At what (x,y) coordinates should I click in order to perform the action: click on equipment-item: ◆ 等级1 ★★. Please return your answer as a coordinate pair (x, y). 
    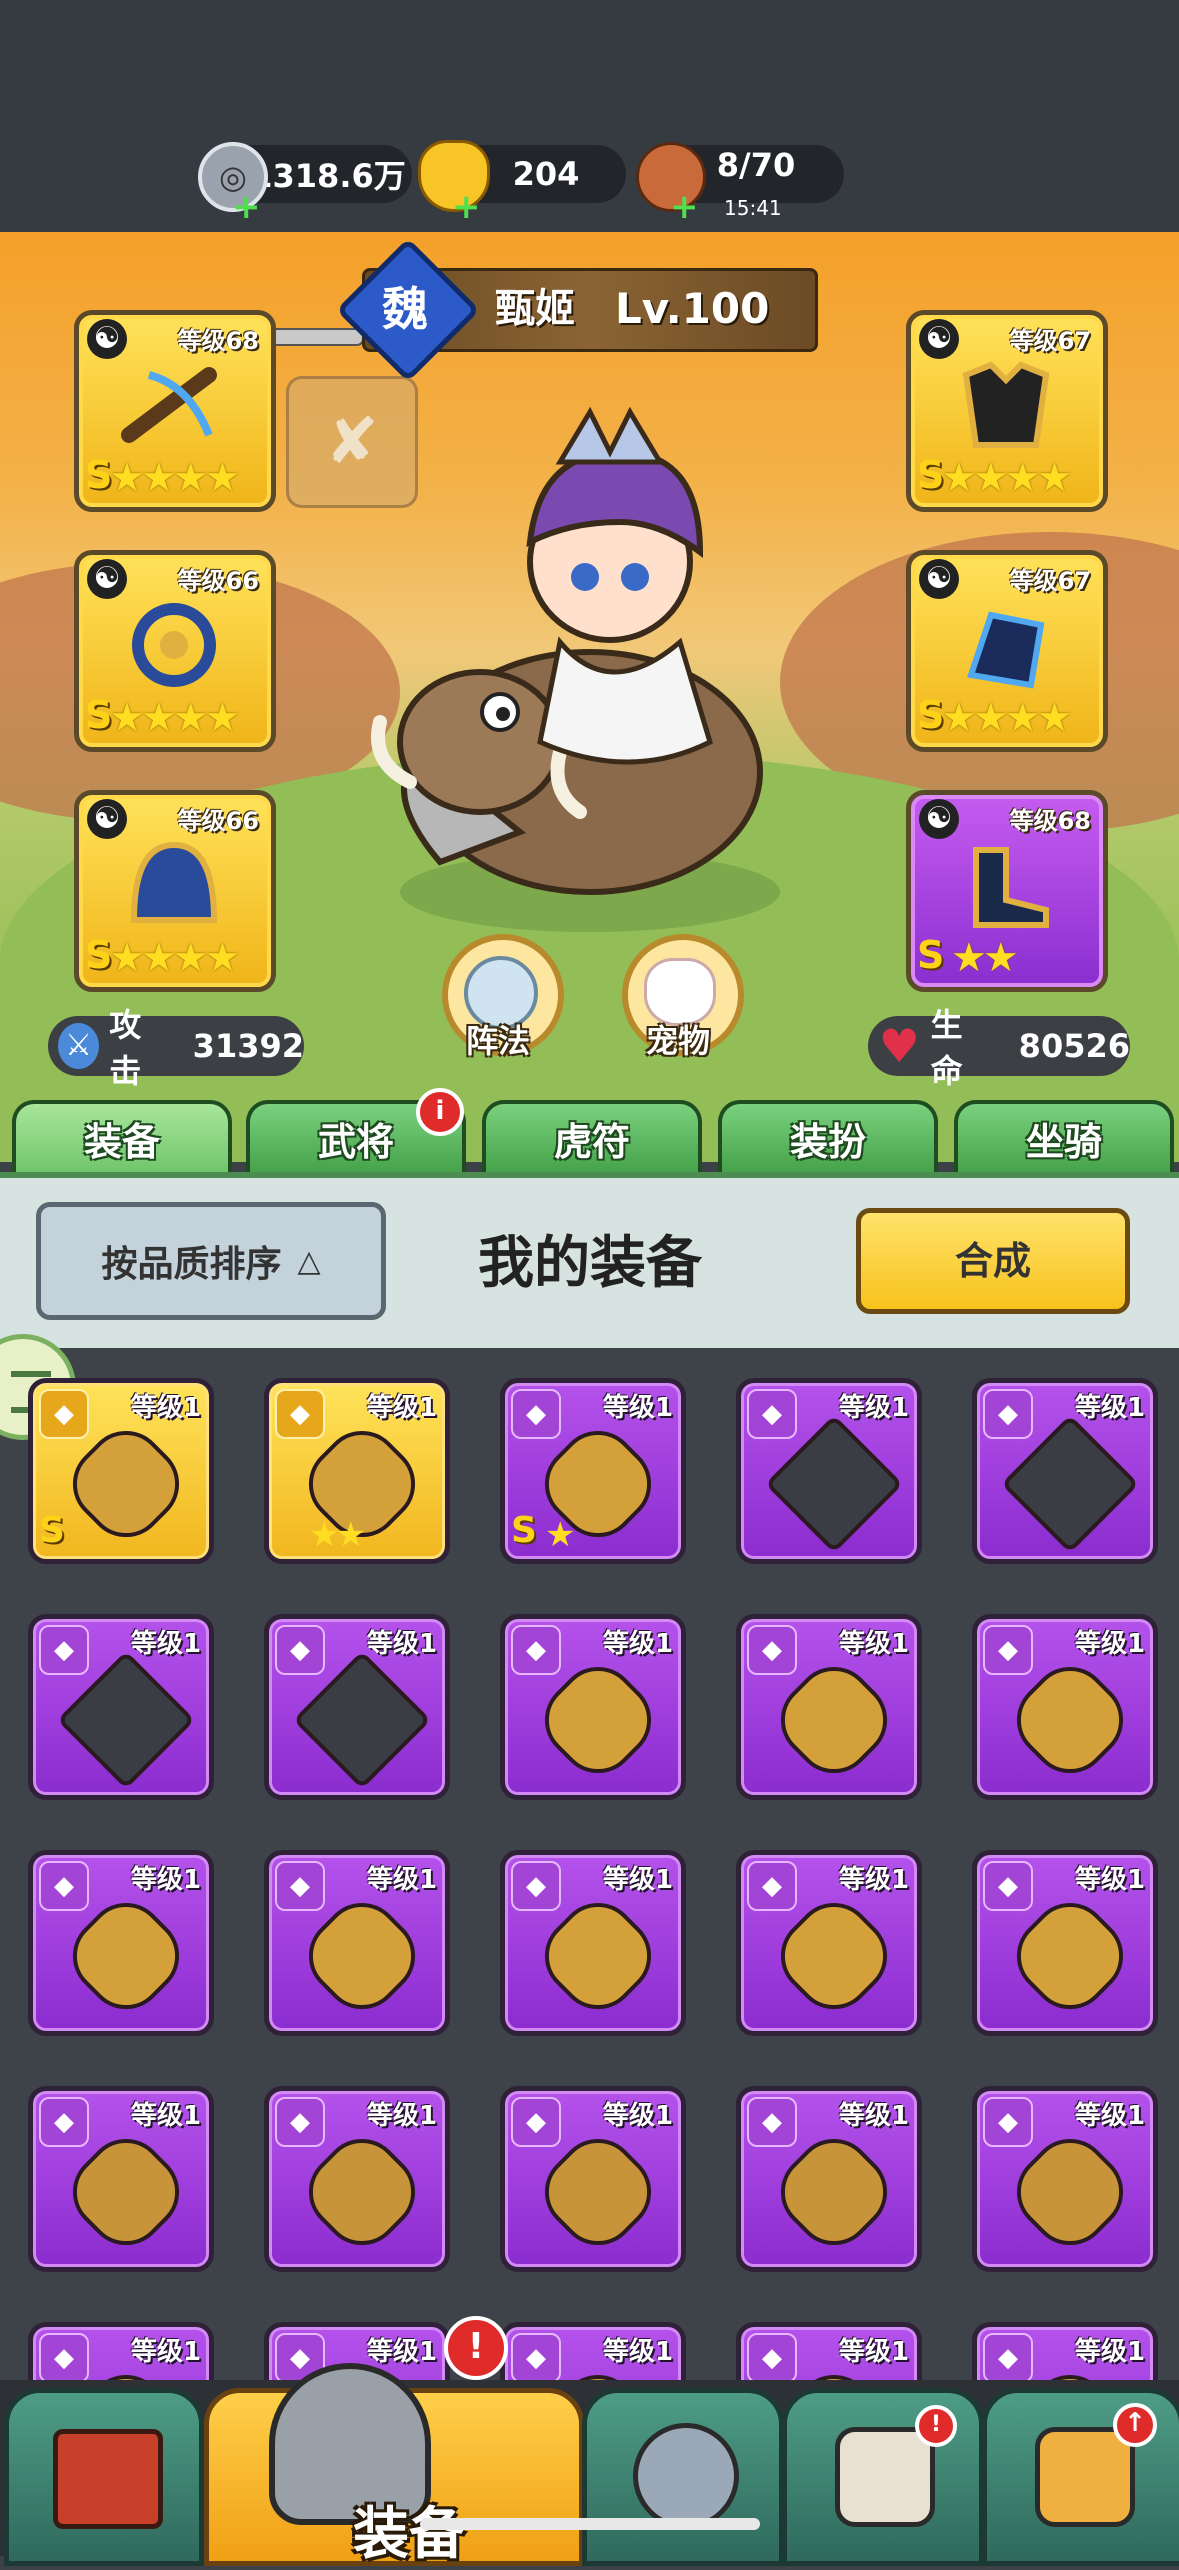
    Looking at the image, I should click on (357, 1471).